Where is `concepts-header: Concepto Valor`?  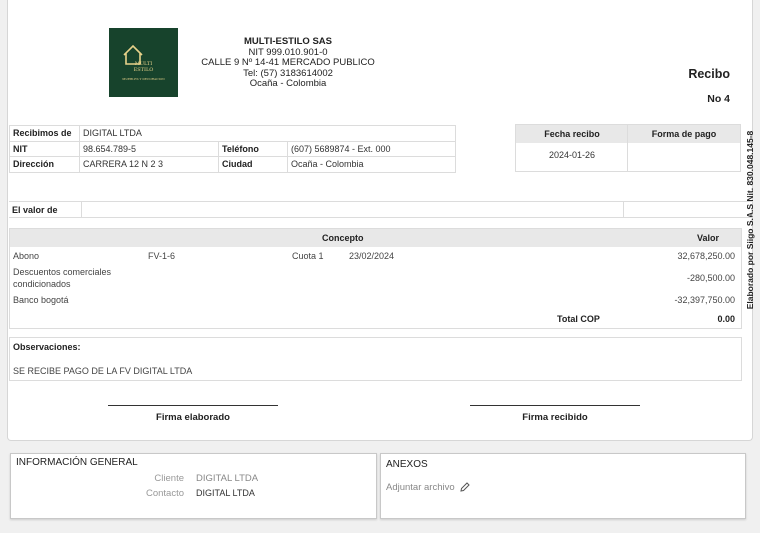 concepts-header: Concepto Valor is located at coordinates (375, 238).